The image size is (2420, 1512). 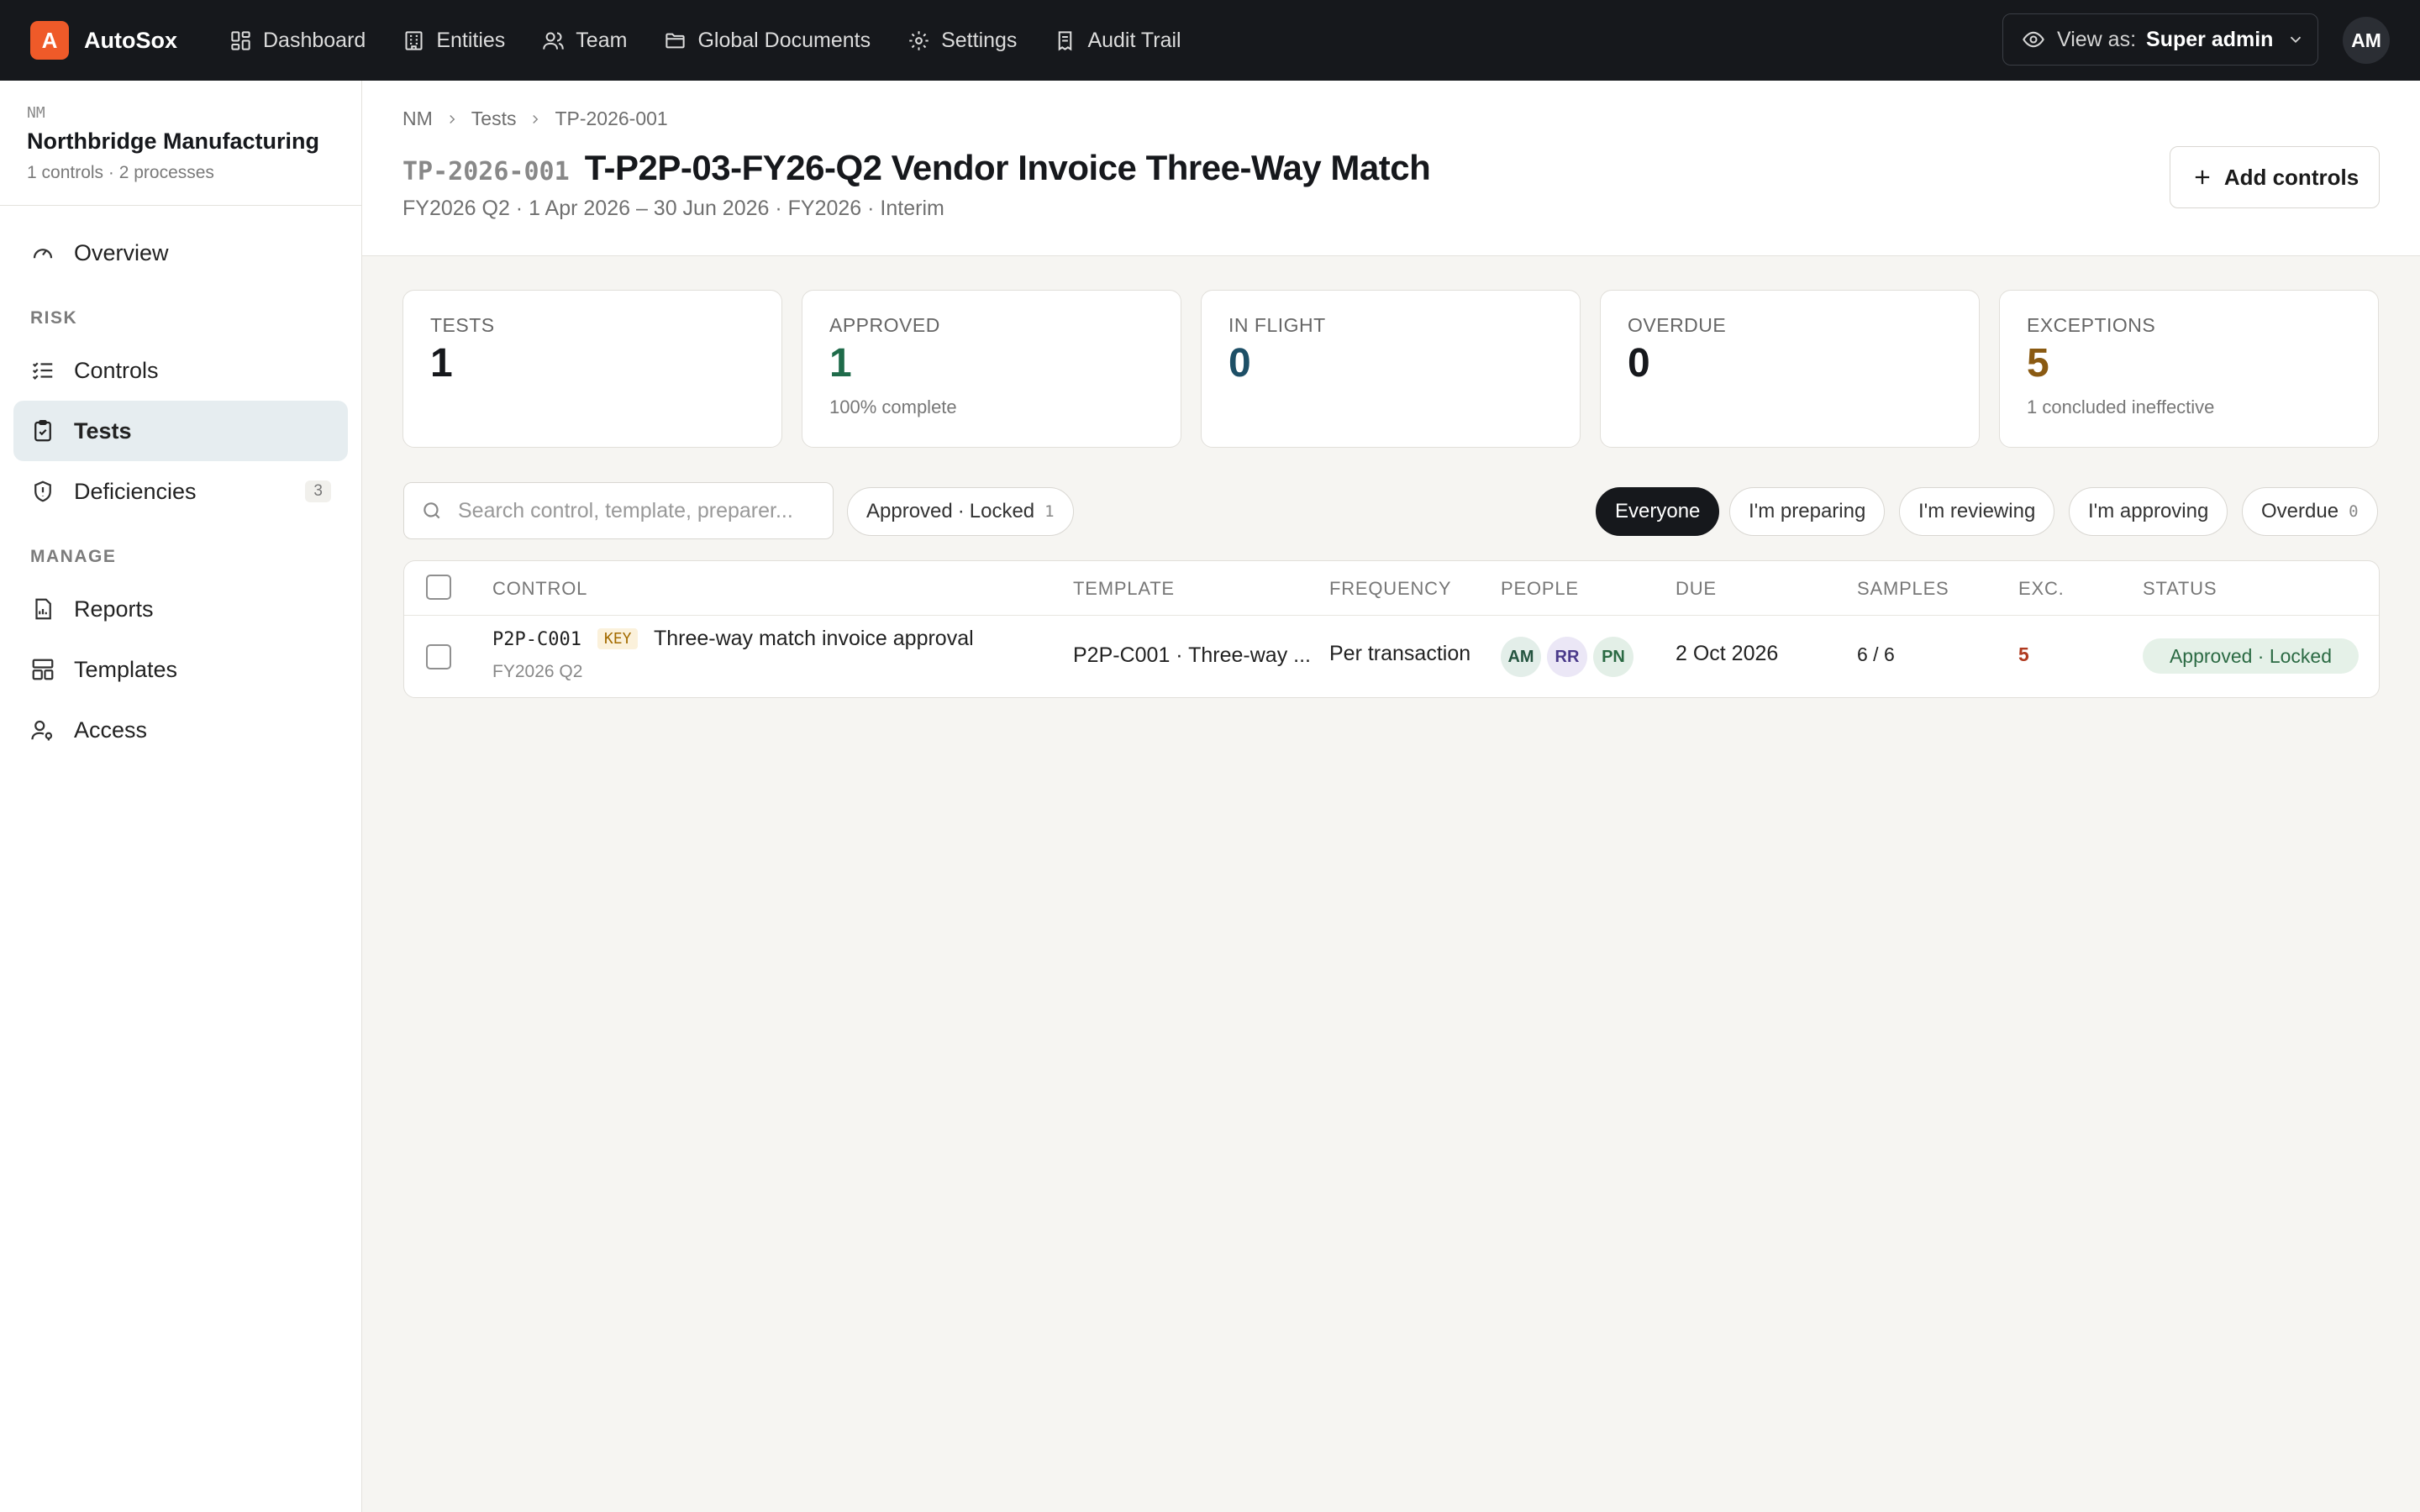 I want to click on chip-label: I'm reviewing, so click(x=1977, y=511).